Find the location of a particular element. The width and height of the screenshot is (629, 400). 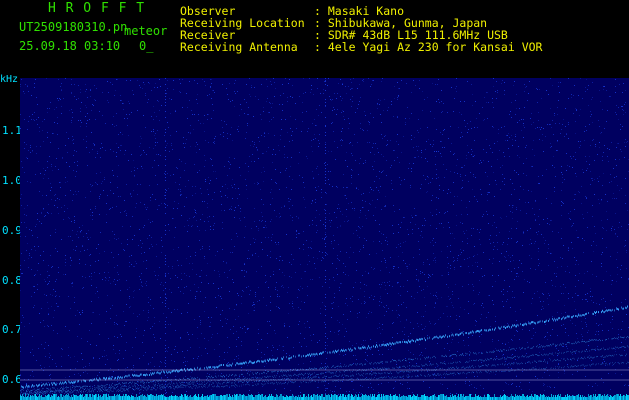

freq-tick: 0.6 is located at coordinates (12, 379).